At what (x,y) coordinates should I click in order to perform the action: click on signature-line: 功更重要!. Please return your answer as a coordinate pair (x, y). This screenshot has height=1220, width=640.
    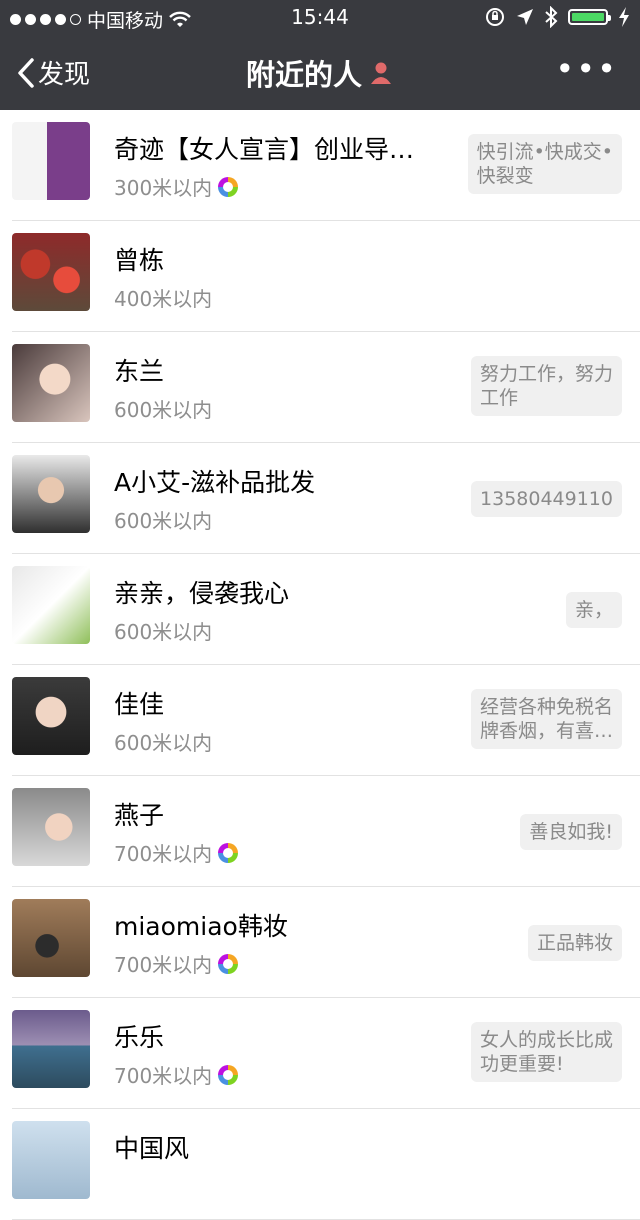
    Looking at the image, I should click on (521, 1064).